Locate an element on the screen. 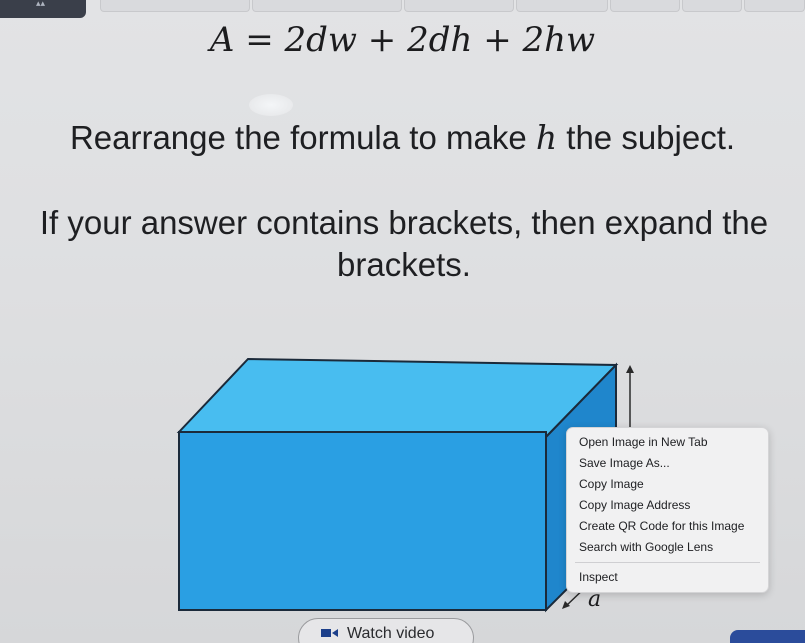  depth-arrow-head is located at coordinates (566, 605).